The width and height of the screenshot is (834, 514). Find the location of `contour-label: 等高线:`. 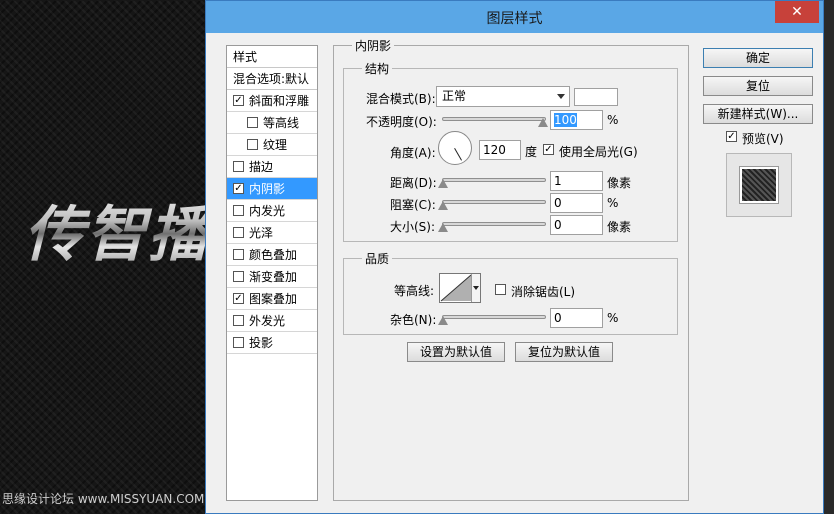

contour-label: 等高线: is located at coordinates (414, 291).